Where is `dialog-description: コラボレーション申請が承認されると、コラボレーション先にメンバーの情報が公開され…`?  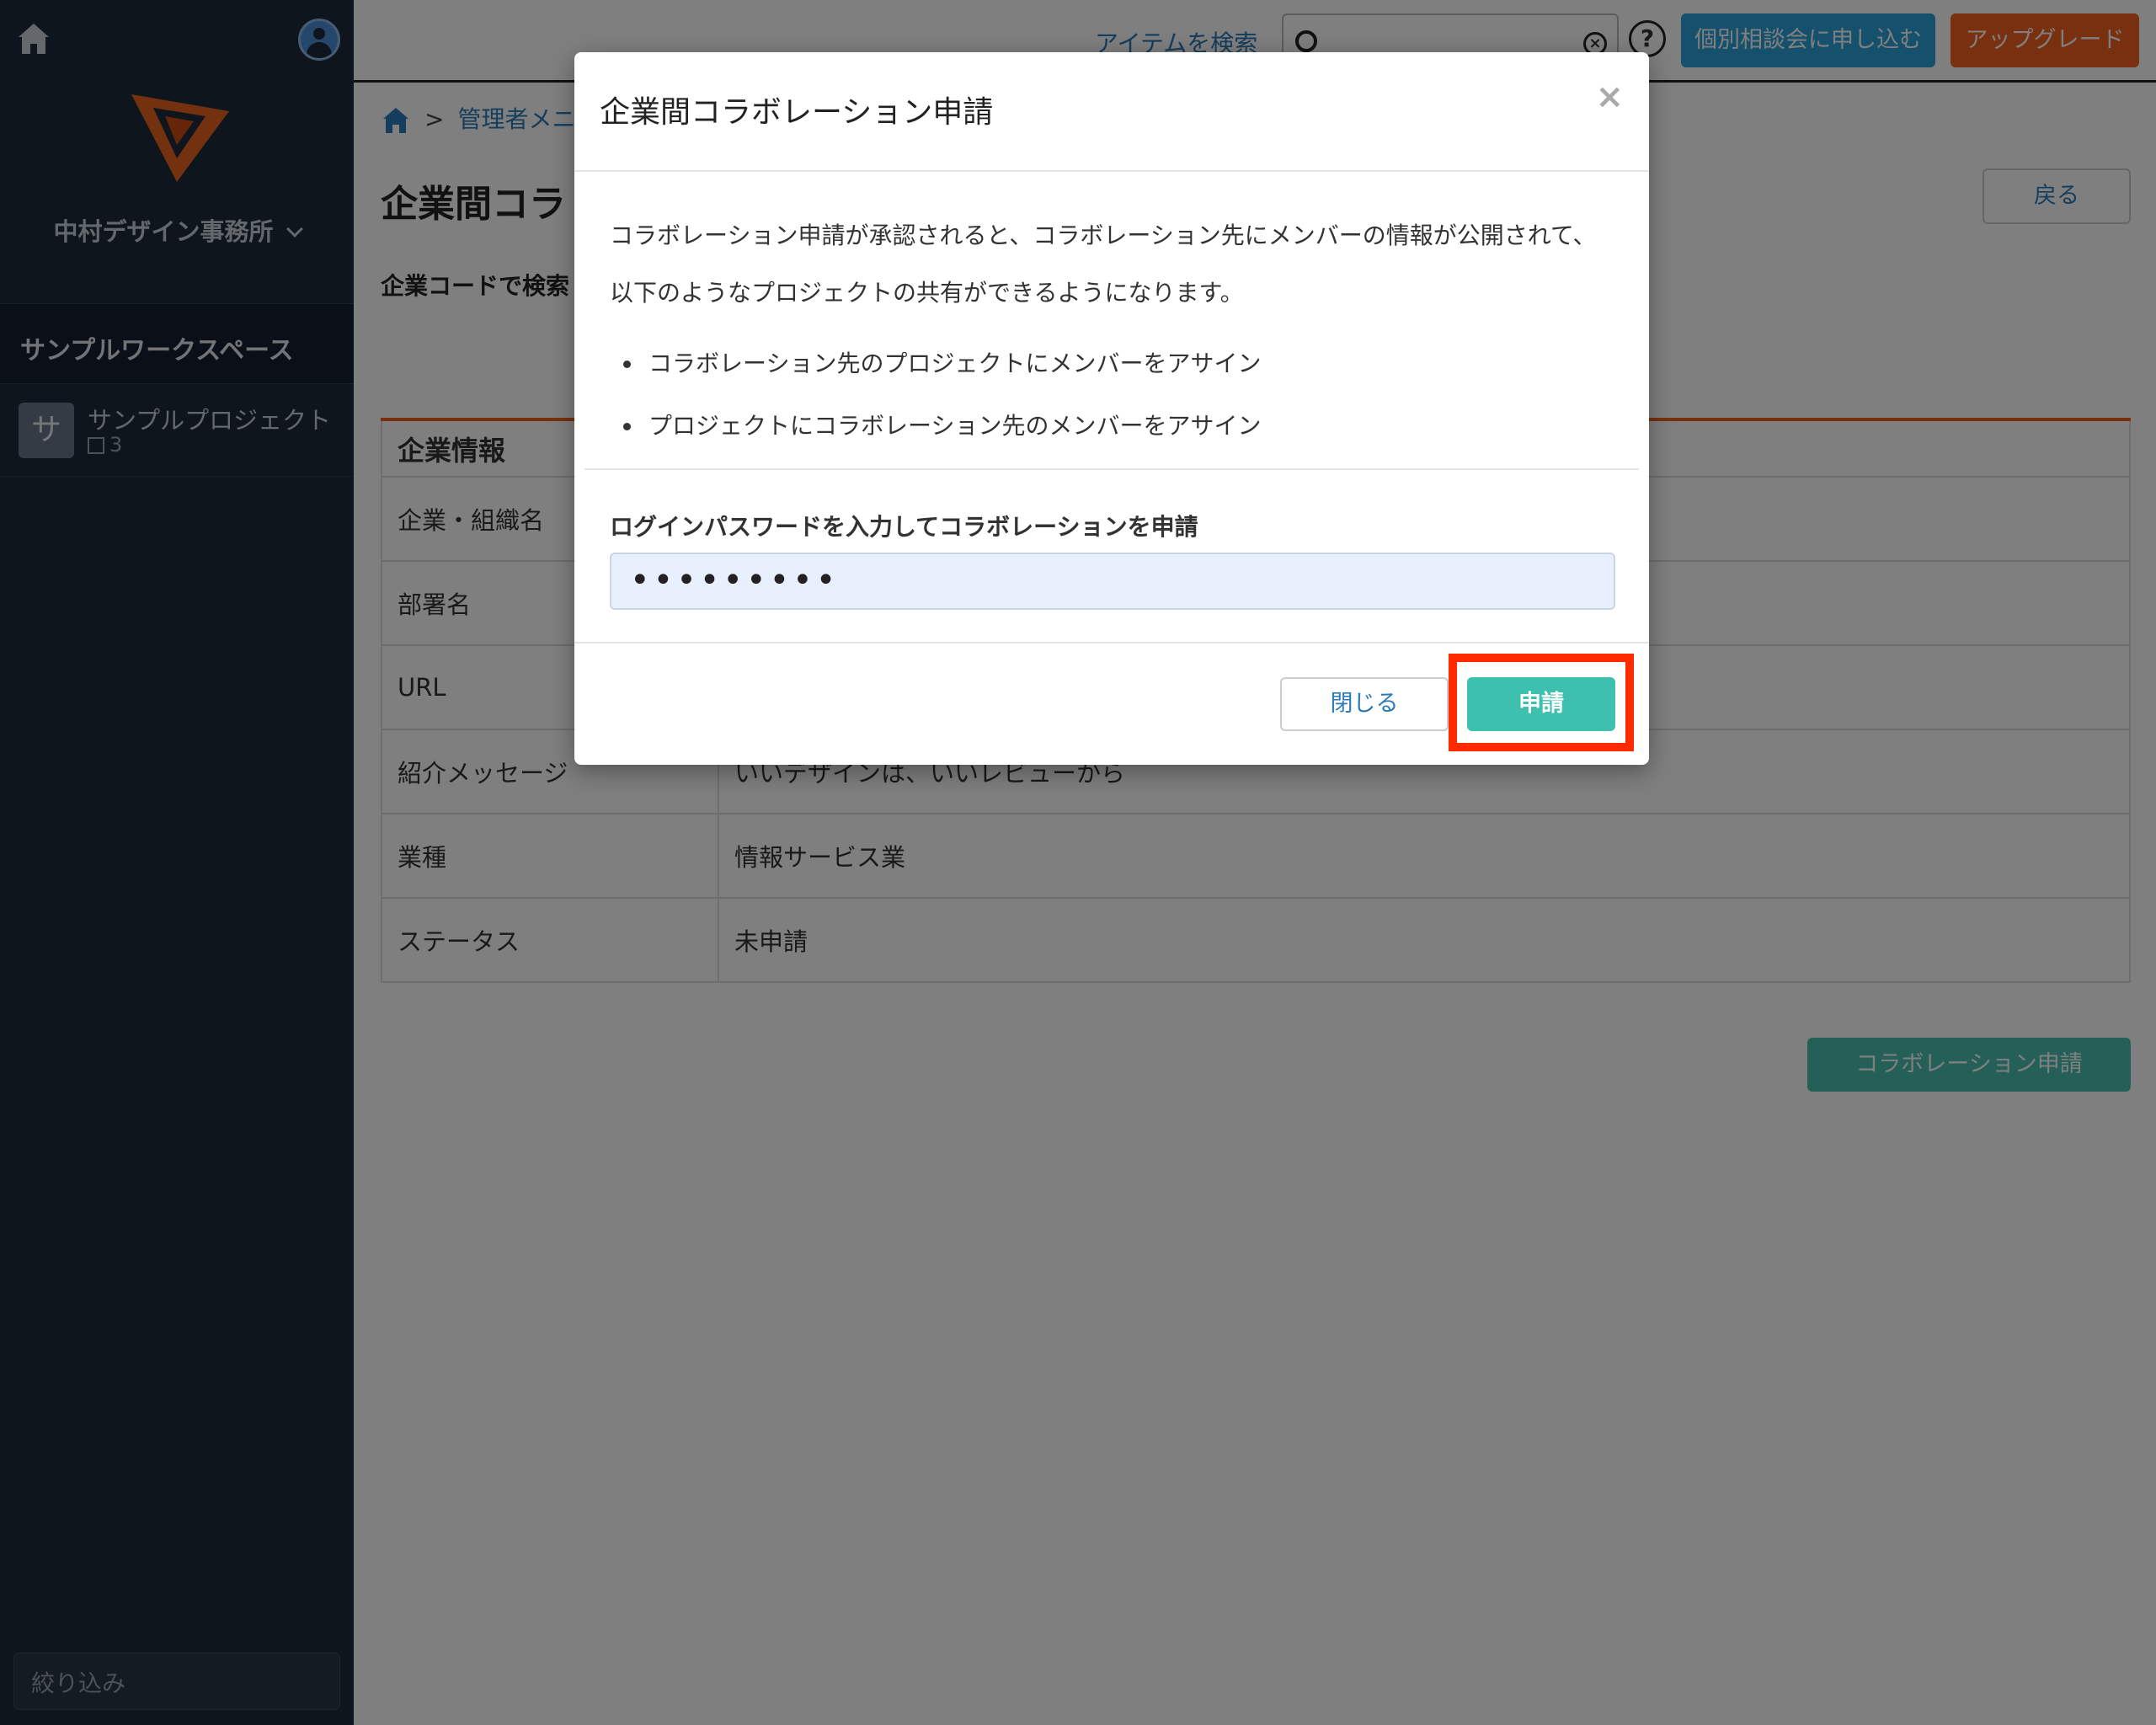 dialog-description: コラボレーション申請が承認されると、コラボレーション先にメンバーの情報が公開され… is located at coordinates (1103, 235).